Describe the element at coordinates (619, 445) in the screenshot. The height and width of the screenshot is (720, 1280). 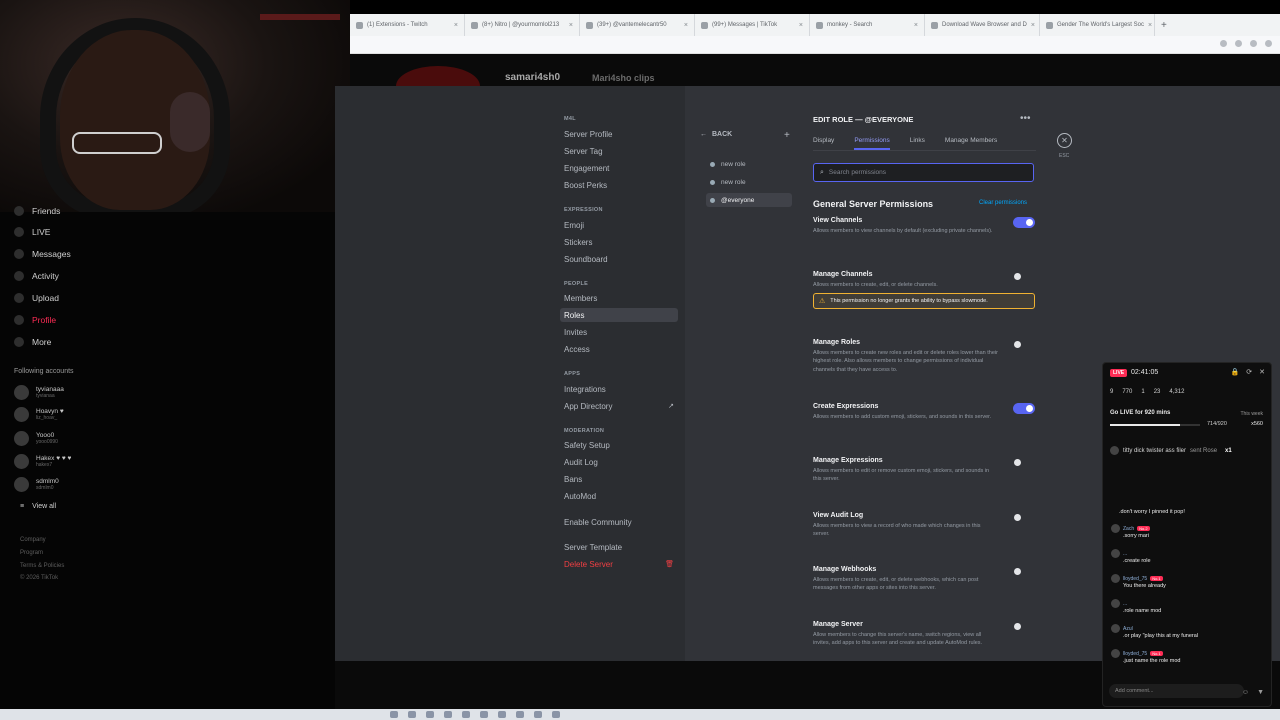
I see `sidebar-item-safety-setup: Safety Setup` at that location.